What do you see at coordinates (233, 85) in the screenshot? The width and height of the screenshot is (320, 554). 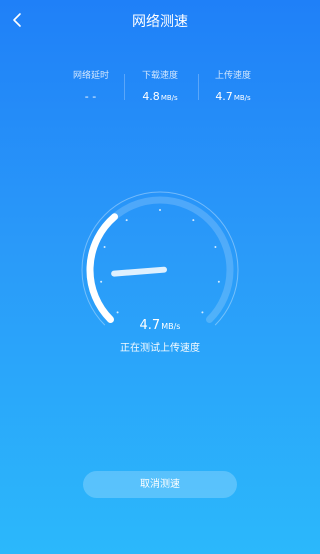 I see `upload-stat: 上传速度 4.7MB/s` at bounding box center [233, 85].